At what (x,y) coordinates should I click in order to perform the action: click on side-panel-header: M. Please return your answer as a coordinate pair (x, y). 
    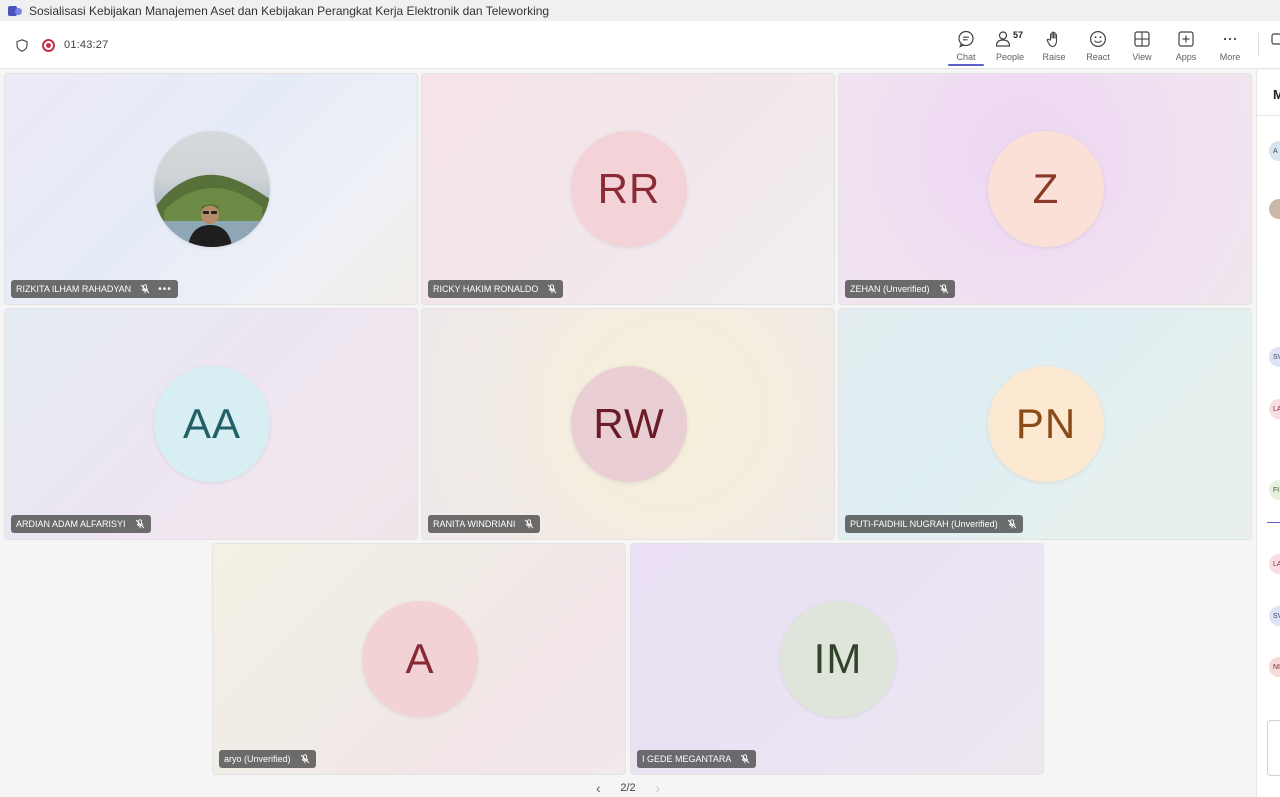
    Looking at the image, I should click on (1276, 94).